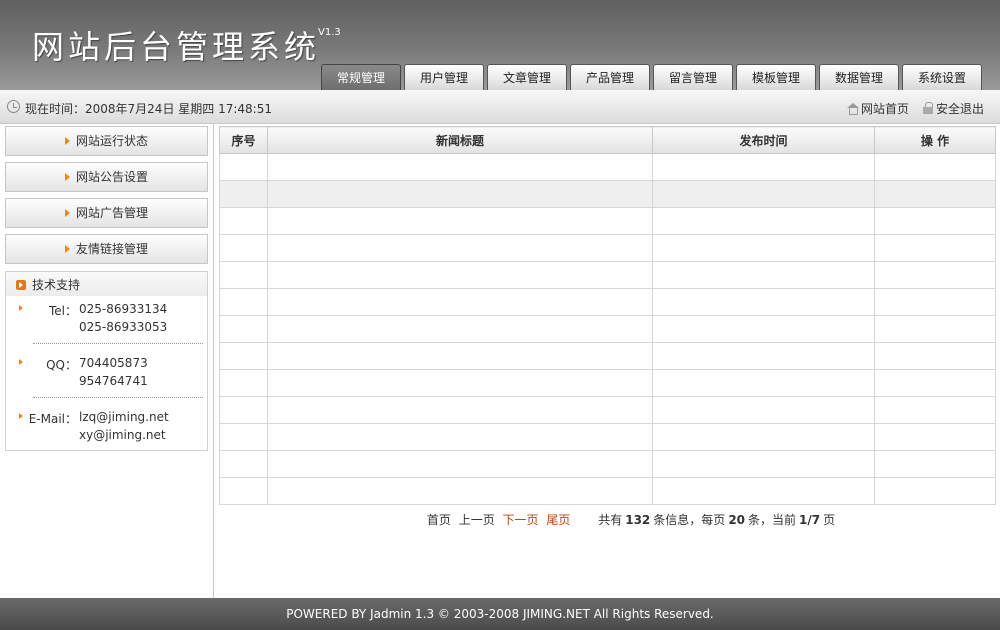 This screenshot has width=1000, height=630. I want to click on sidebar-item-label: 网站运行状态, so click(111, 141).